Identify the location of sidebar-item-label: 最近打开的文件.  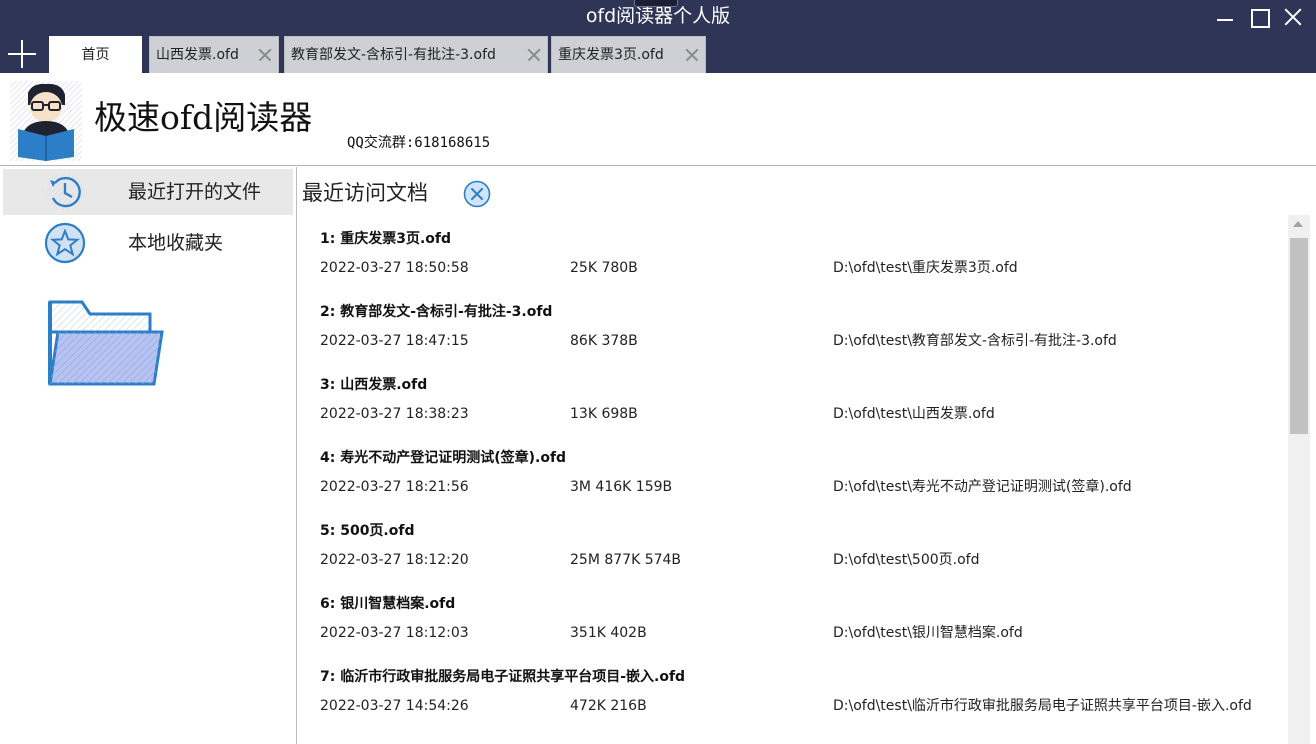
(195, 192).